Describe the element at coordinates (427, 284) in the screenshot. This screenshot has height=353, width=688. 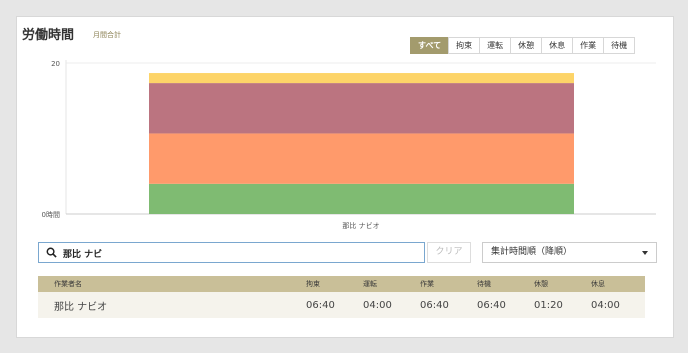
I see `header-work: 作業` at that location.